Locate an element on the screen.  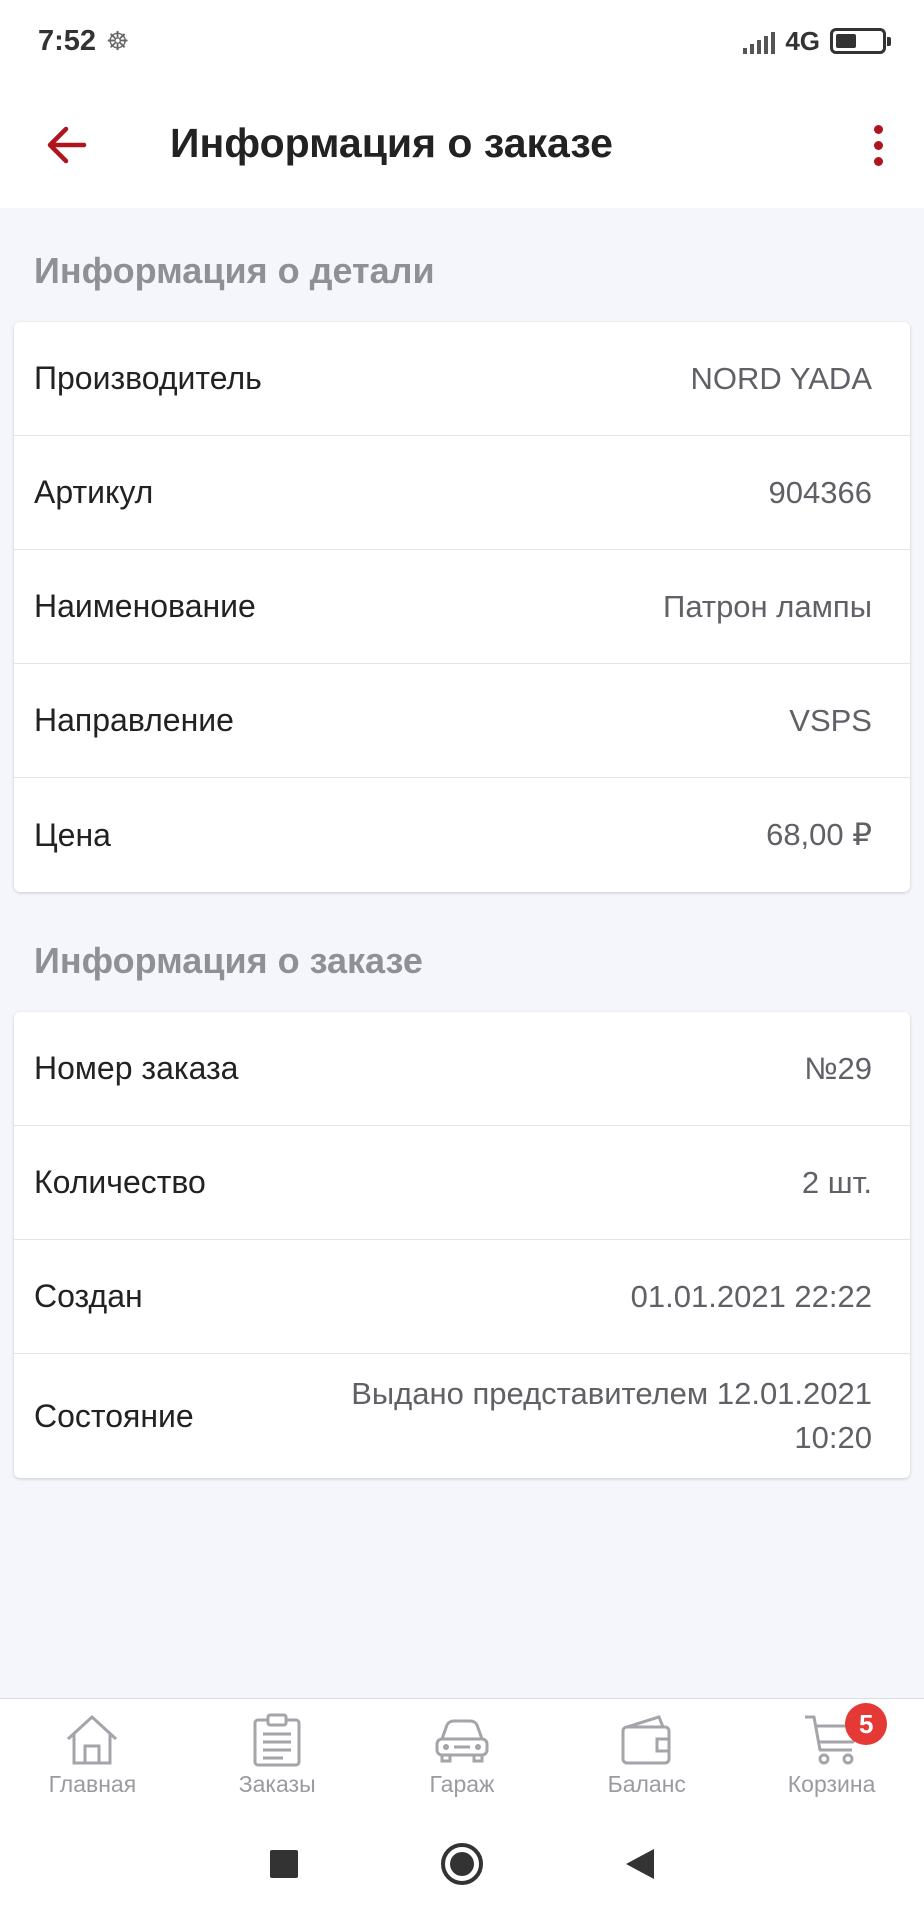
network-type: 4G is located at coordinates (802, 40).